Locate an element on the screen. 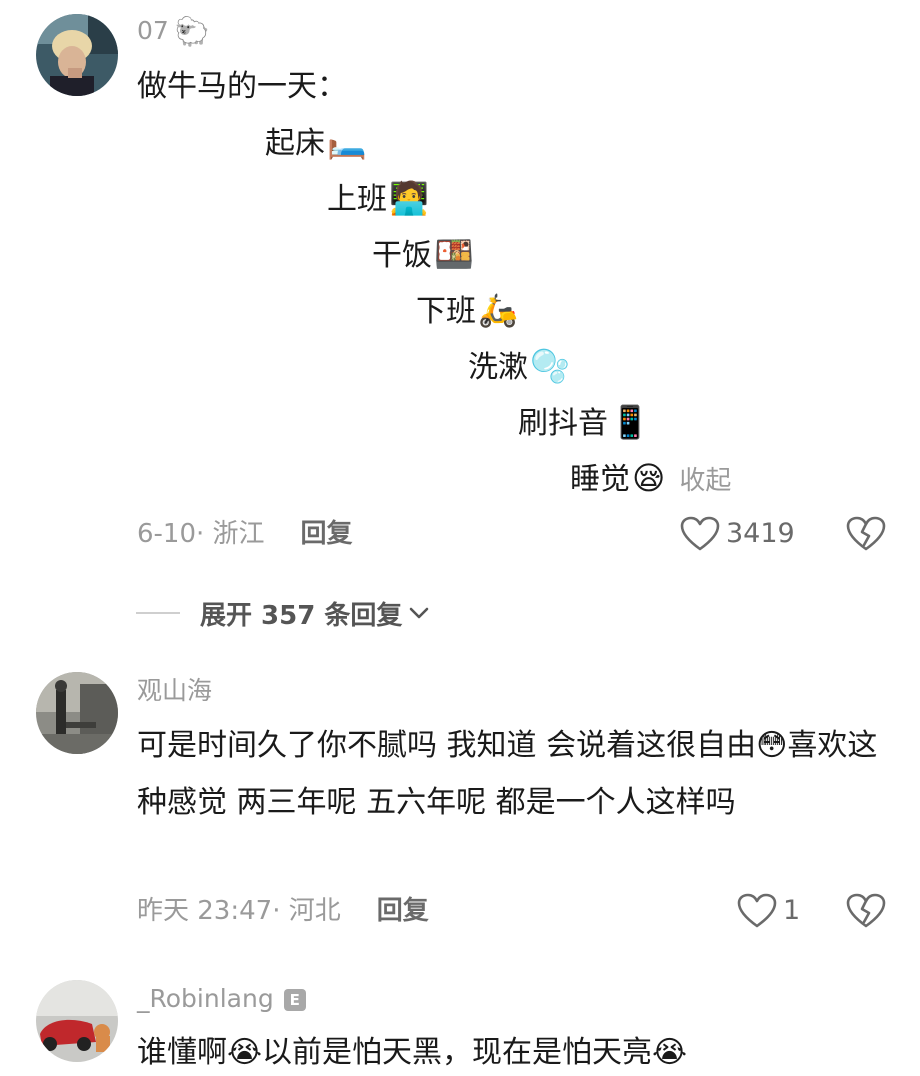 The height and width of the screenshot is (1076, 920). username: 07 🐑 is located at coordinates (173, 31).